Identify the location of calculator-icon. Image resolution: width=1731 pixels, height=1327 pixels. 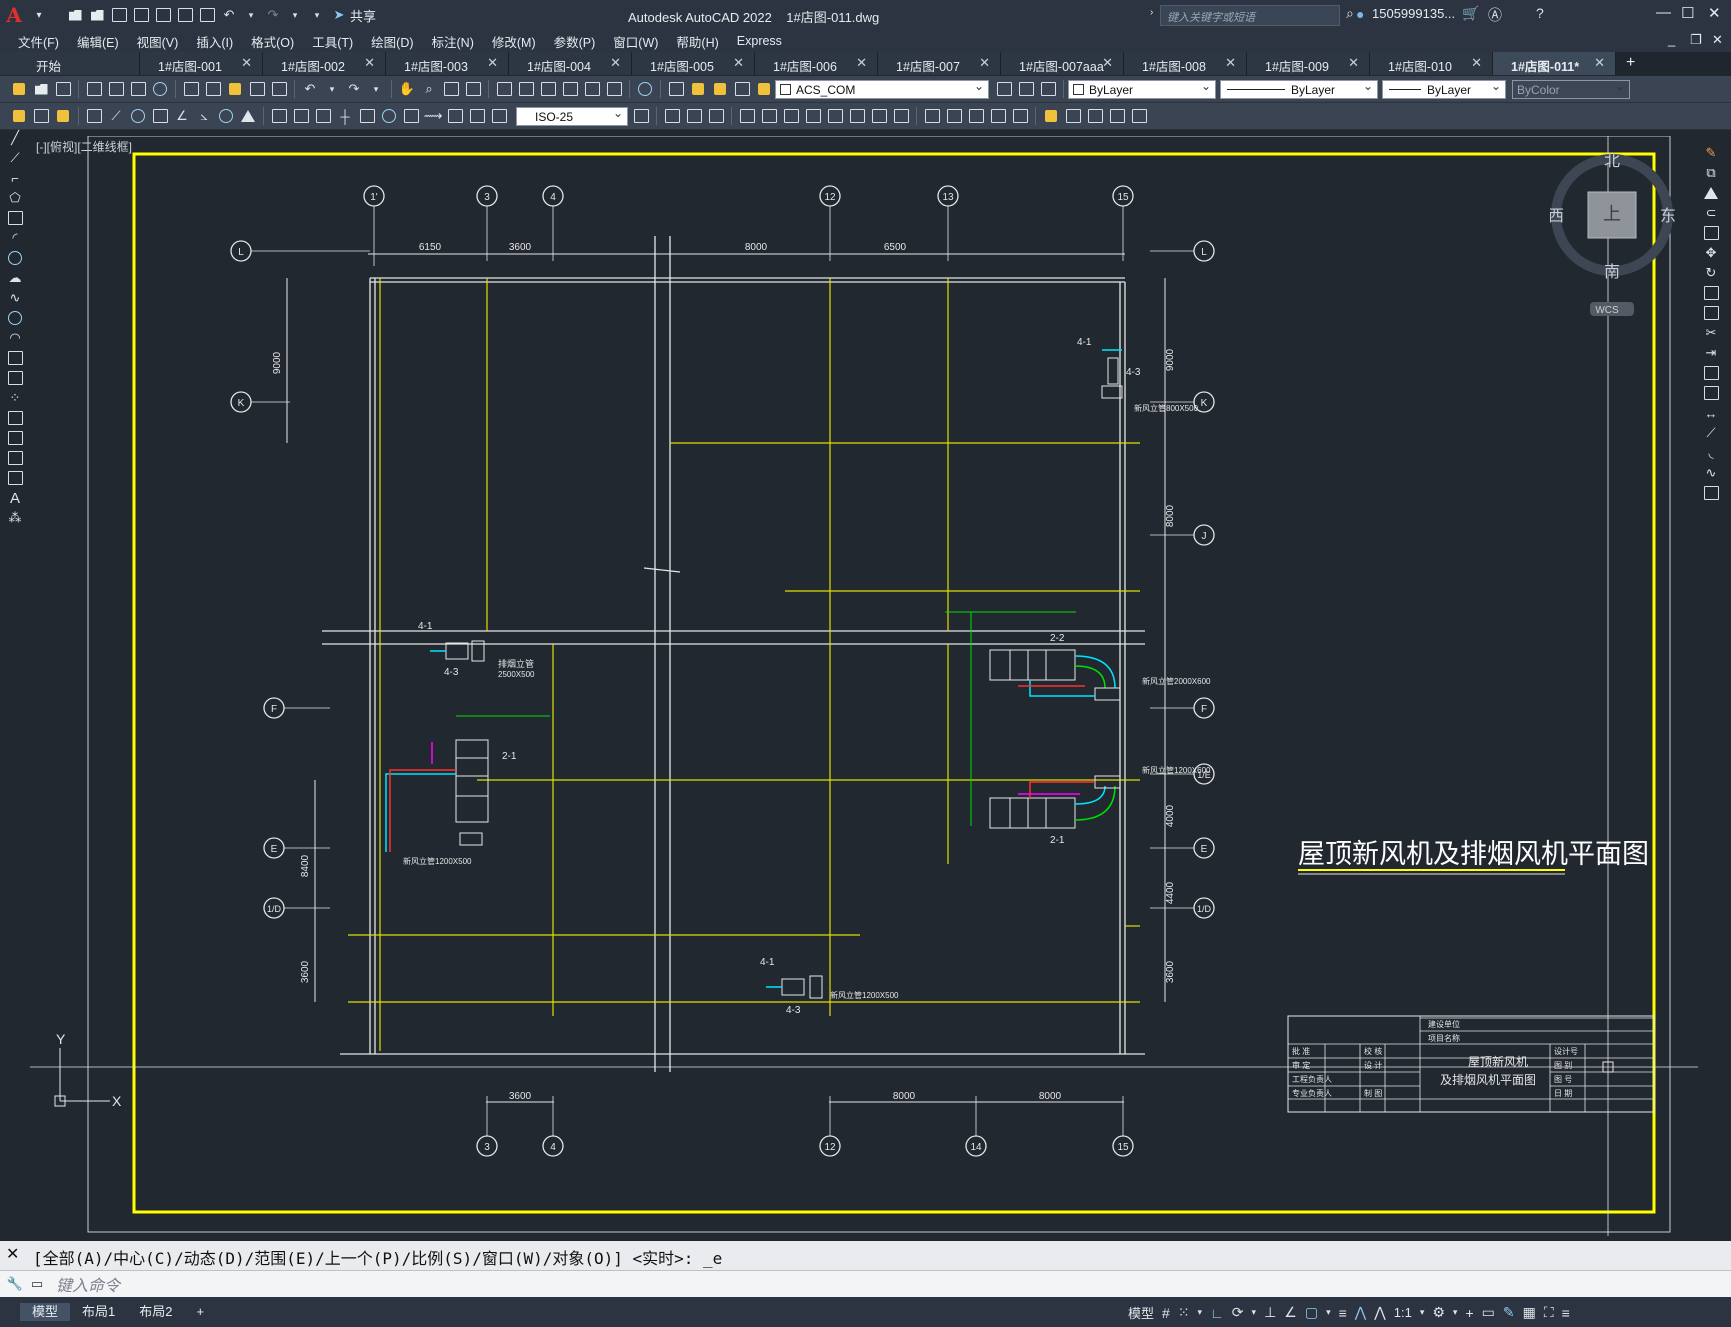
(614, 89).